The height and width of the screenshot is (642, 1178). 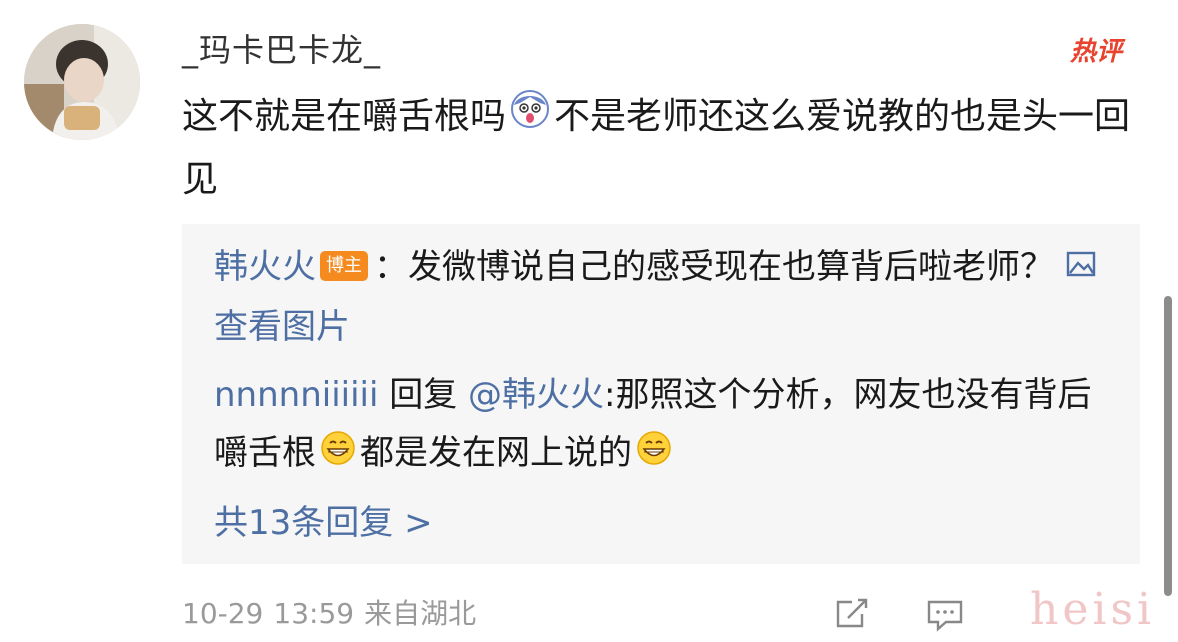 I want to click on comment-text-part1: 这不就是在嚼舌根吗, so click(x=344, y=116).